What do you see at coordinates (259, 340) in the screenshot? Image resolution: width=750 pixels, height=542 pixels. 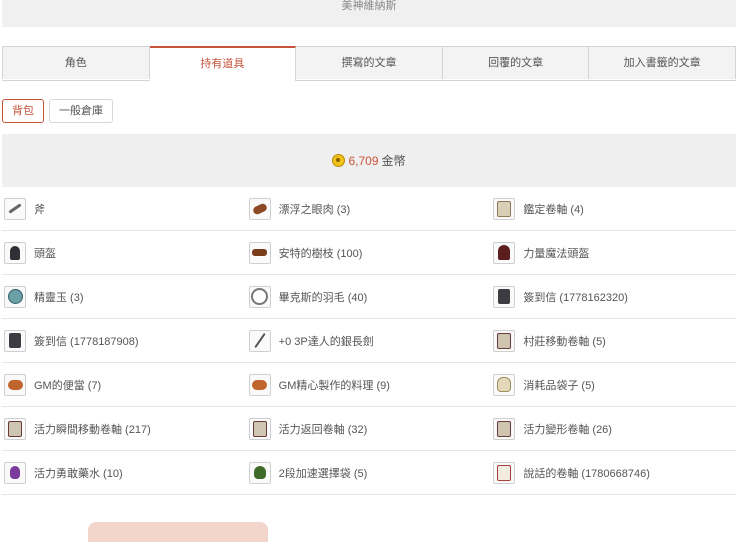 I see `sword-icon` at bounding box center [259, 340].